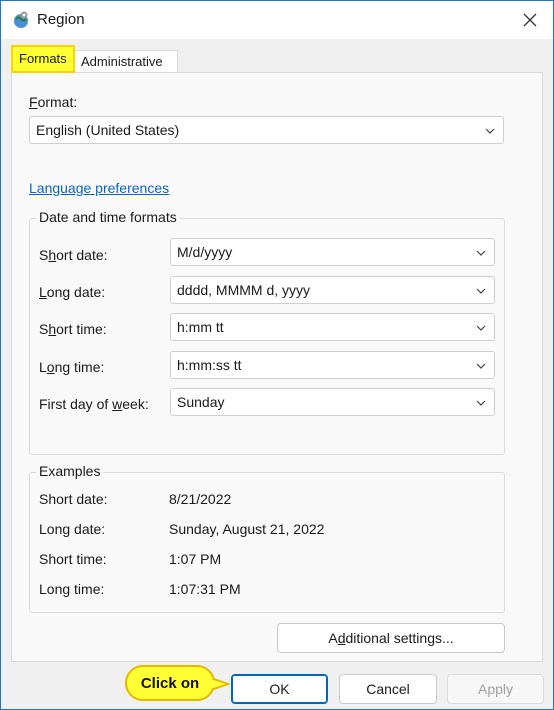  What do you see at coordinates (61, 19) in the screenshot?
I see `window-title: Region` at bounding box center [61, 19].